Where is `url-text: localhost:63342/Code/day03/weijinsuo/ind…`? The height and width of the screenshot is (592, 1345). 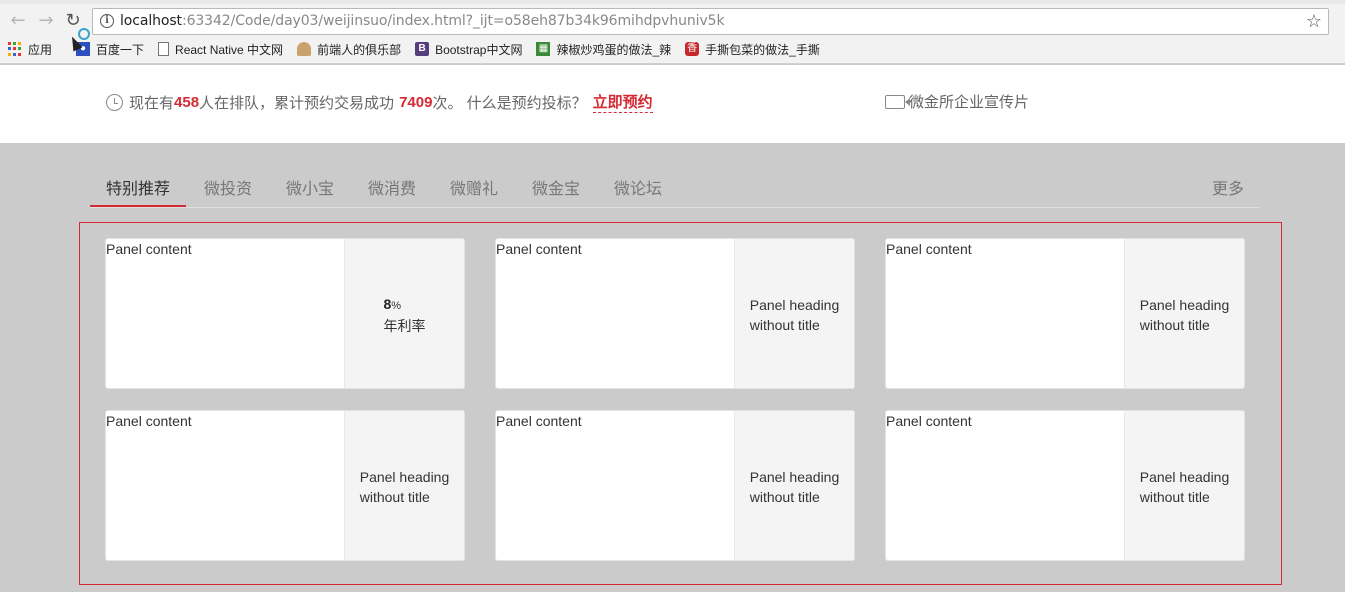 url-text: localhost:63342/Code/day03/weijinsuo/ind… is located at coordinates (422, 21).